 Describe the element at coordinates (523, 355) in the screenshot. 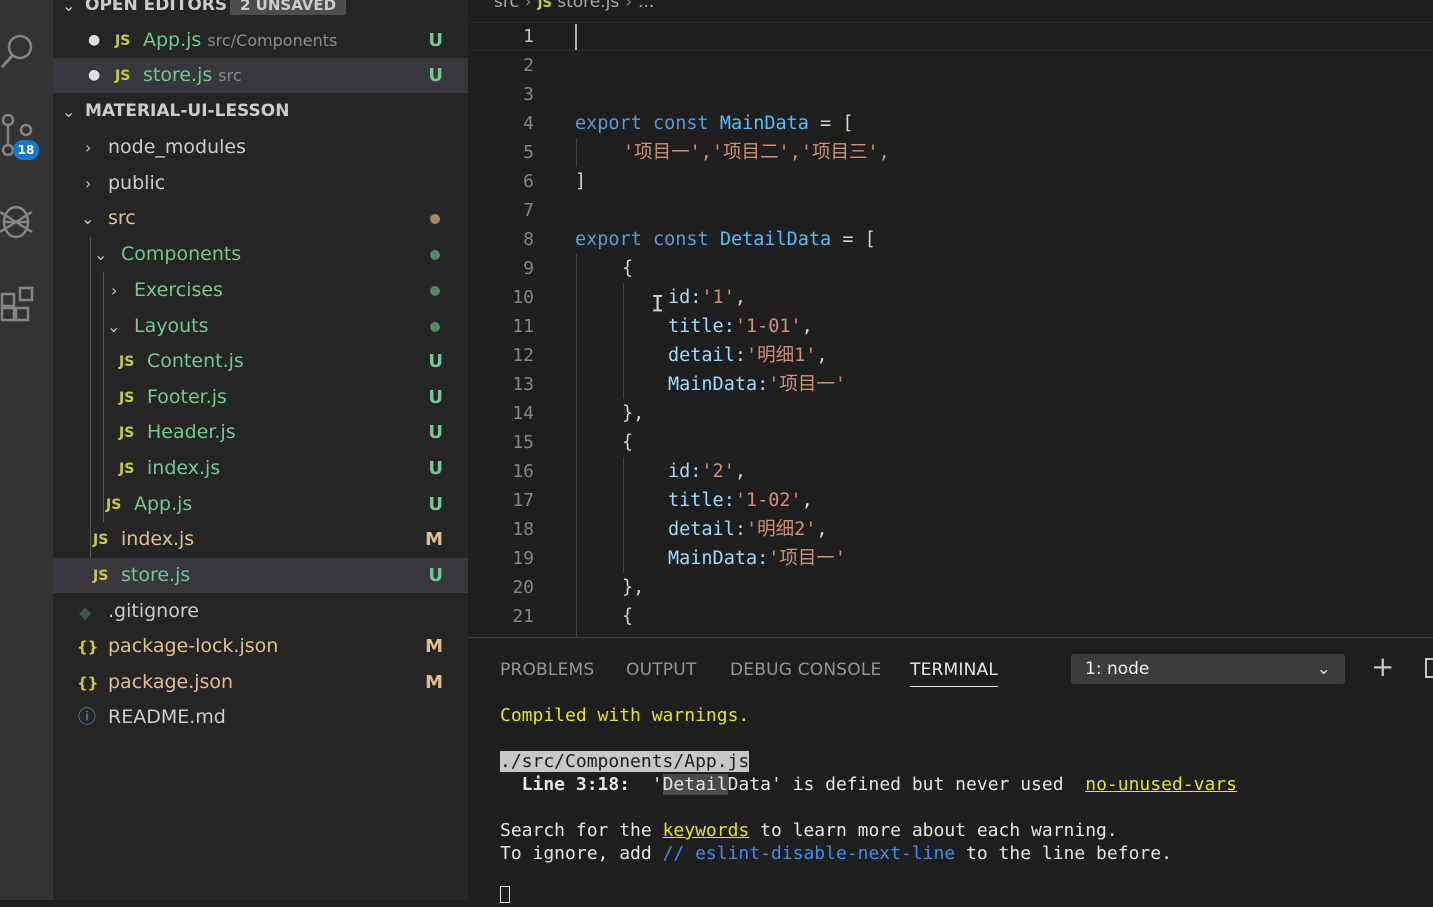

I see `line-number: 12` at that location.